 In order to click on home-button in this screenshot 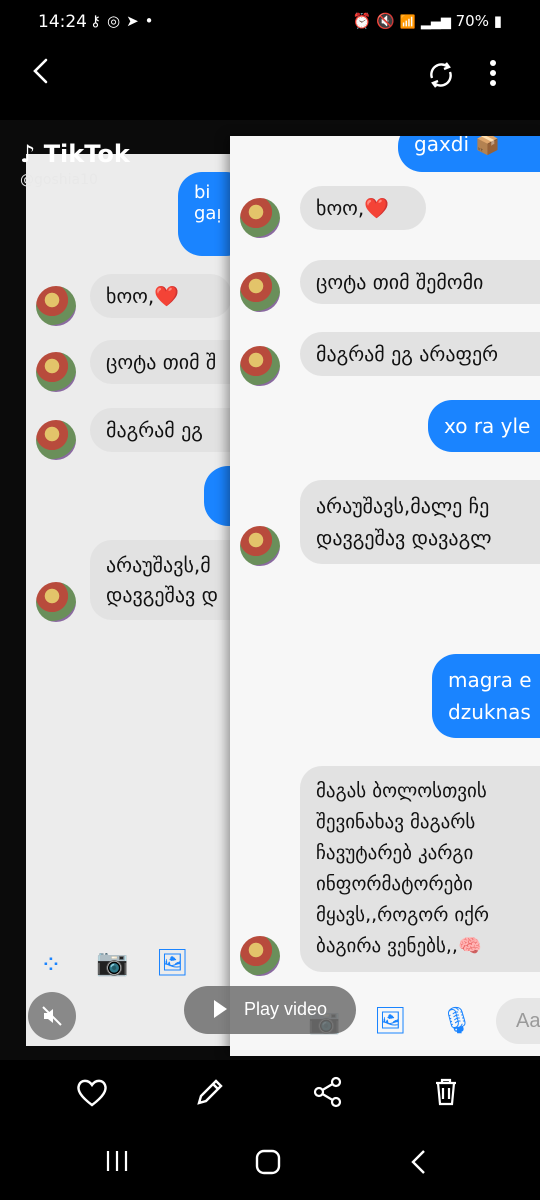, I will do `click(268, 1165)`.